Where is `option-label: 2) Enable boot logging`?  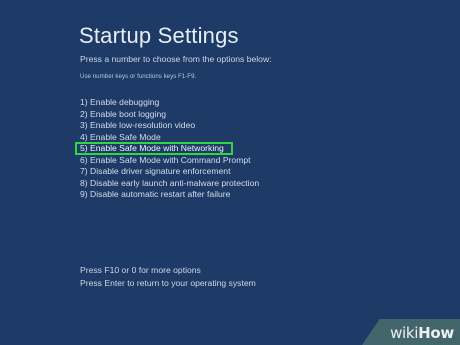
option-label: 2) Enable boot logging is located at coordinates (123, 113).